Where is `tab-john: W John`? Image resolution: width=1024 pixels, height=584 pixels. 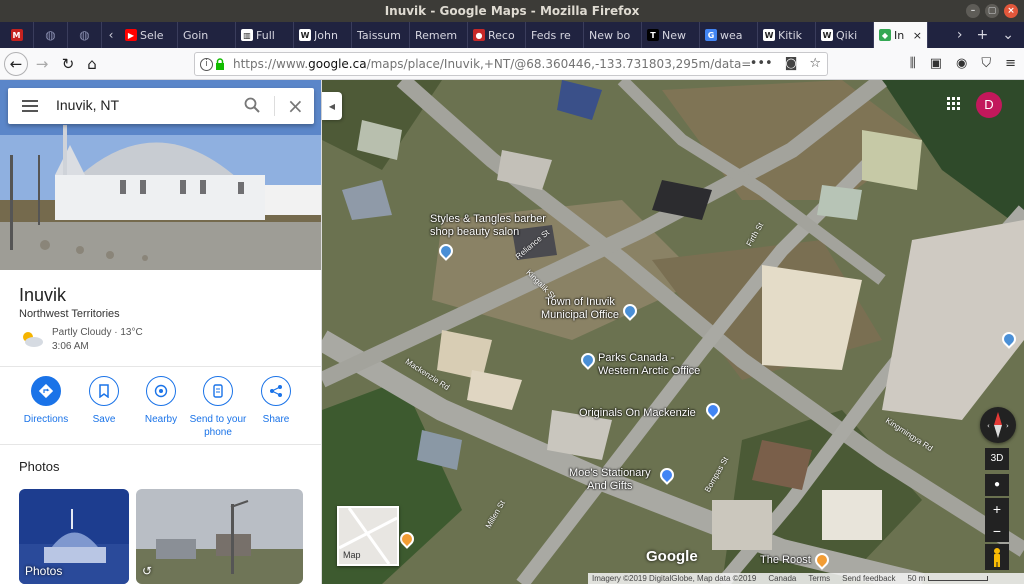
tab-john: W John is located at coordinates (323, 35).